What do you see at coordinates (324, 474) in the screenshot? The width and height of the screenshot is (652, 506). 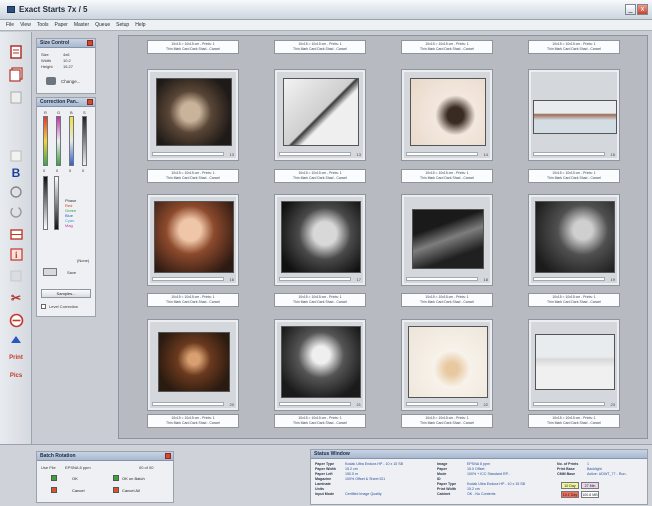 I see `status-row-label: Paper Left` at bounding box center [324, 474].